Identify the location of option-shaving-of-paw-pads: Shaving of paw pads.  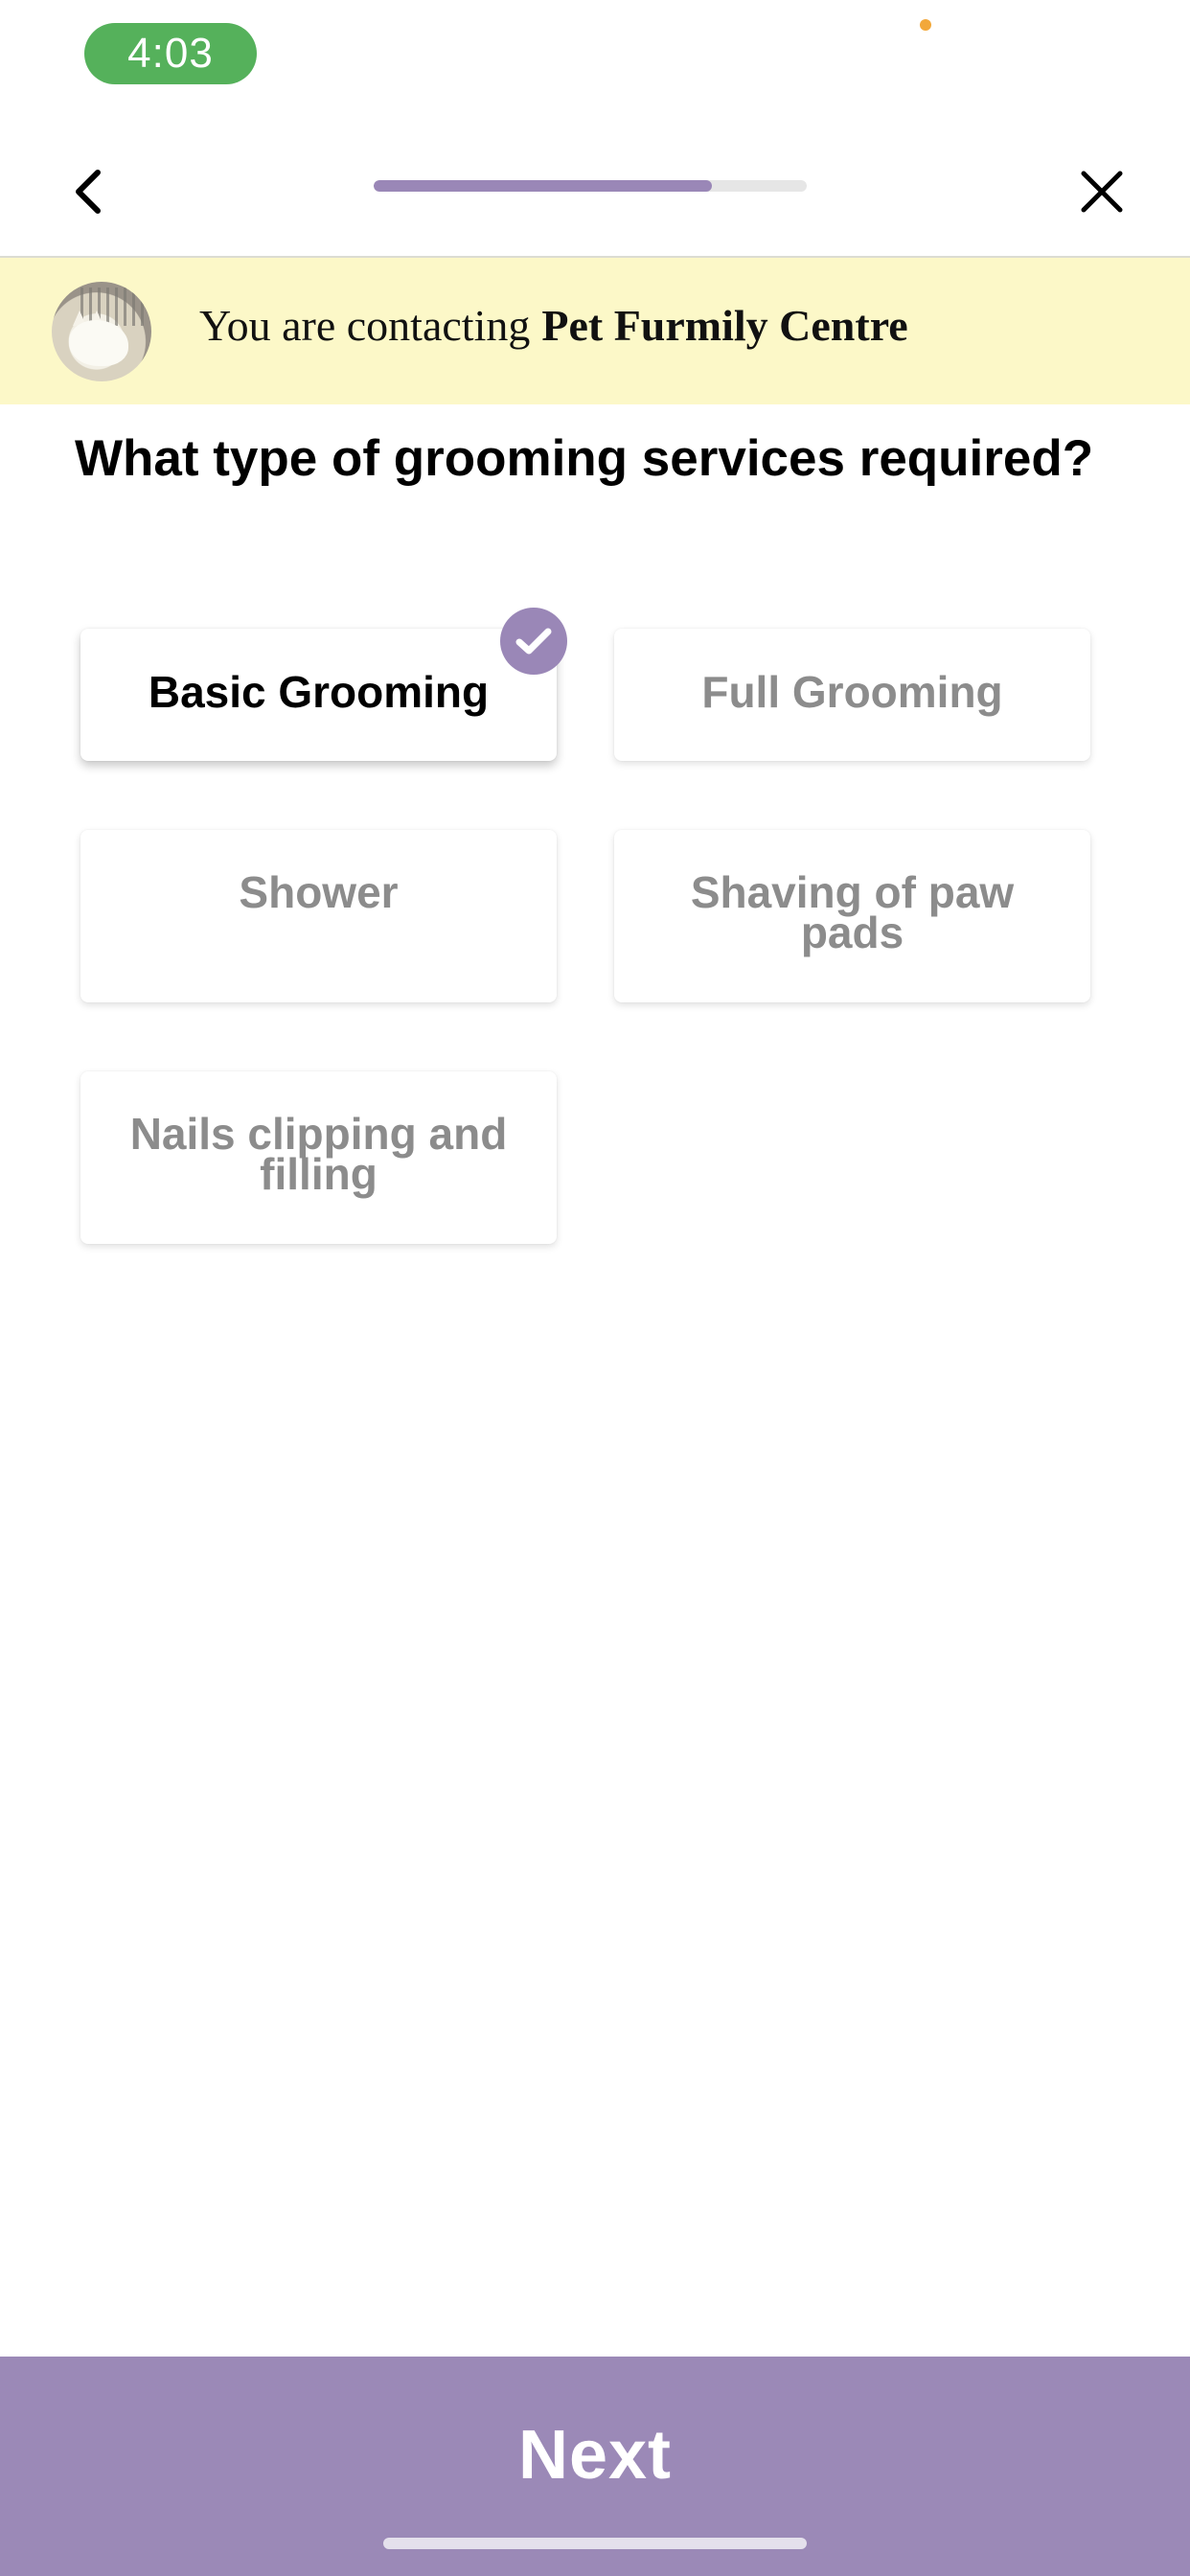
(852, 916).